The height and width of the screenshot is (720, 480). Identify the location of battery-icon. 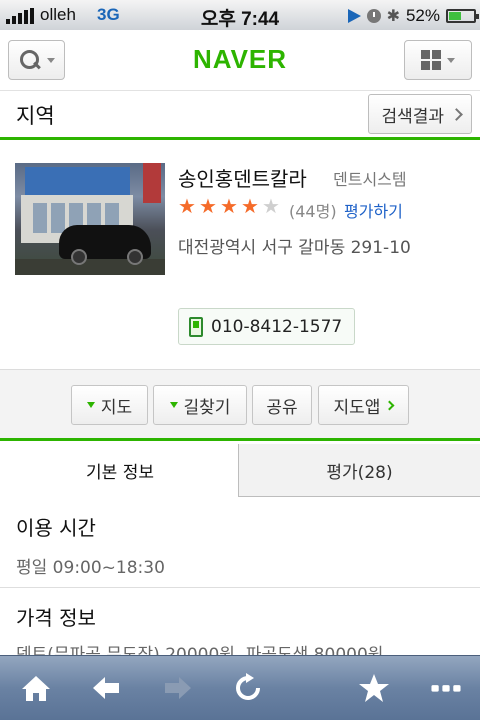
(462, 16).